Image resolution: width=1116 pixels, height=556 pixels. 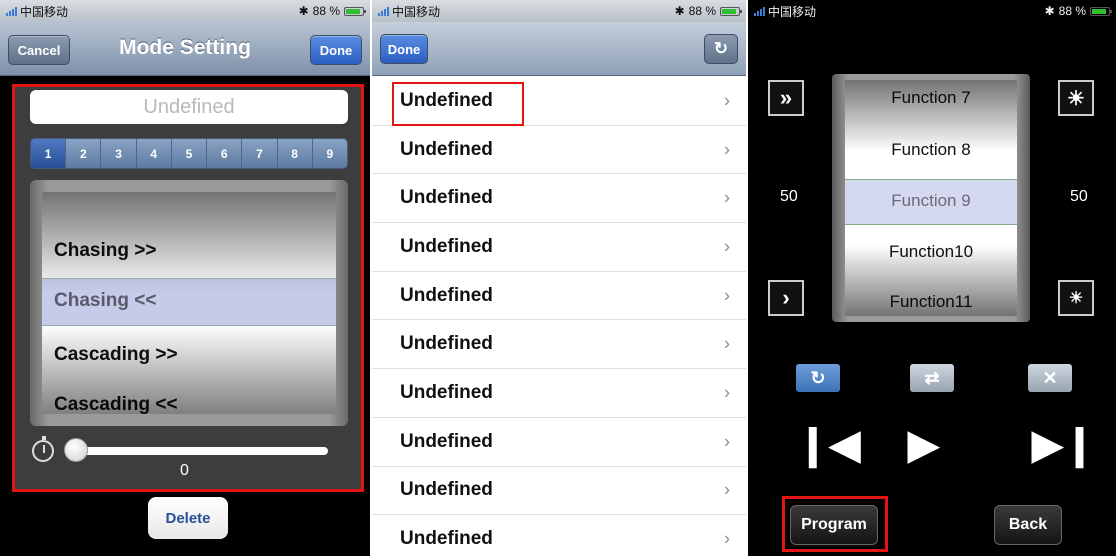 What do you see at coordinates (828, 445) in the screenshot?
I see `previous-icon: ❙◀` at bounding box center [828, 445].